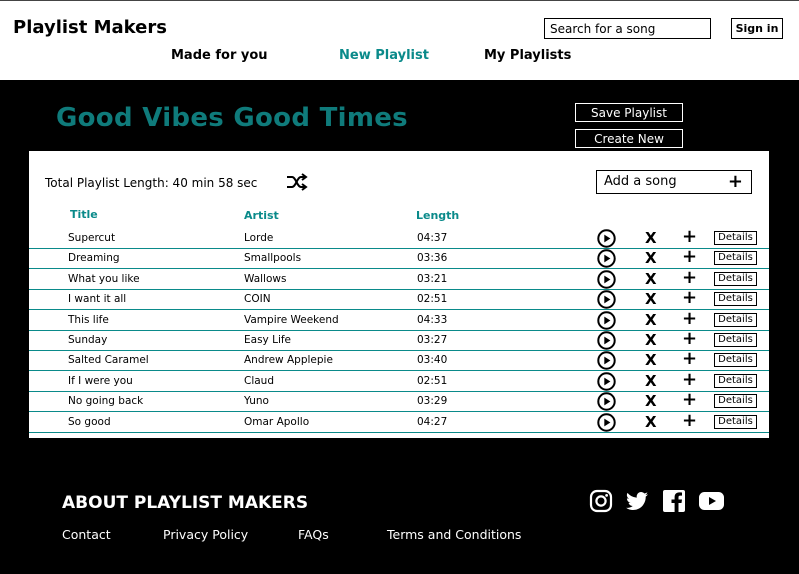 The width and height of the screenshot is (799, 574). I want to click on song-artist: Wallows, so click(265, 278).